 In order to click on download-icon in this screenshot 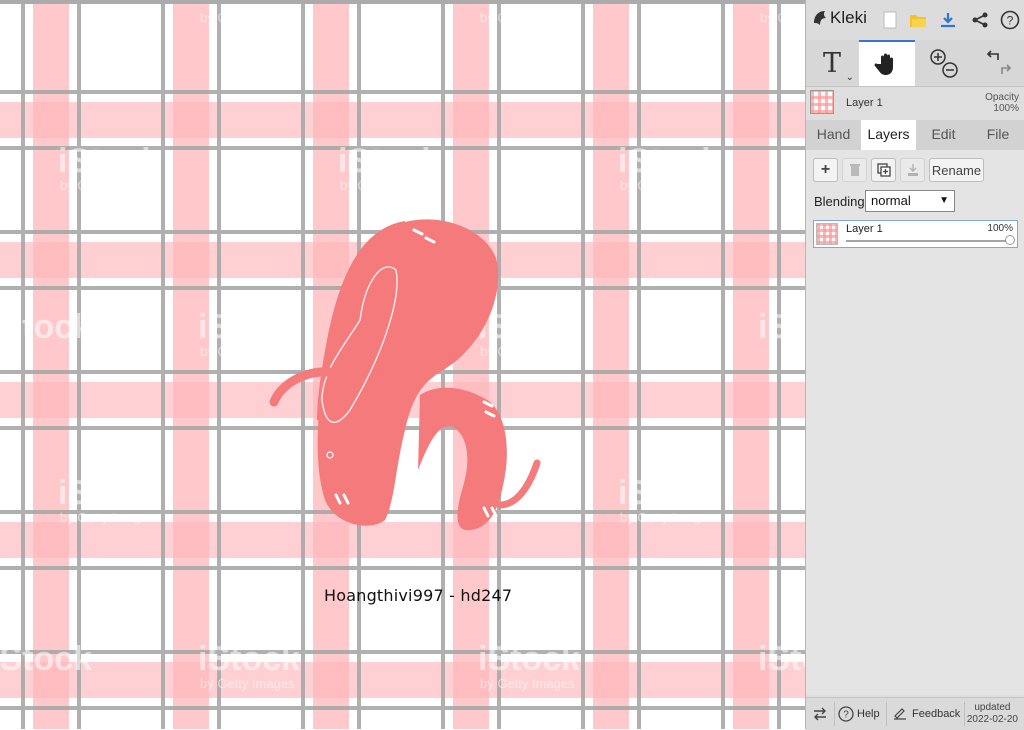, I will do `click(948, 20)`.